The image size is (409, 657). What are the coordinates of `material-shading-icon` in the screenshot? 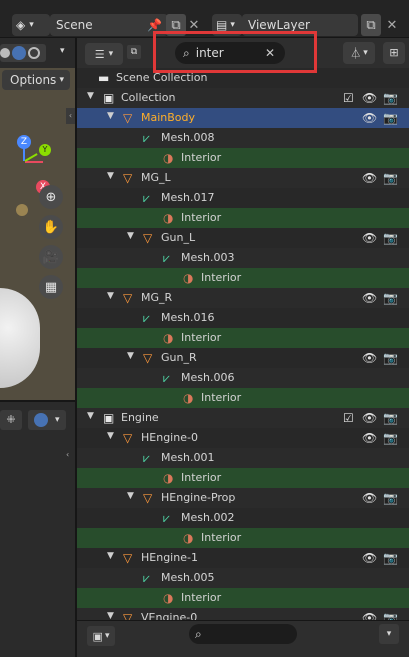 It's located at (19, 53).